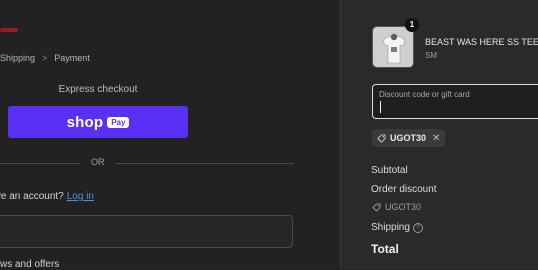 This screenshot has height=270, width=538. What do you see at coordinates (80, 196) in the screenshot?
I see `login-link: Log in` at bounding box center [80, 196].